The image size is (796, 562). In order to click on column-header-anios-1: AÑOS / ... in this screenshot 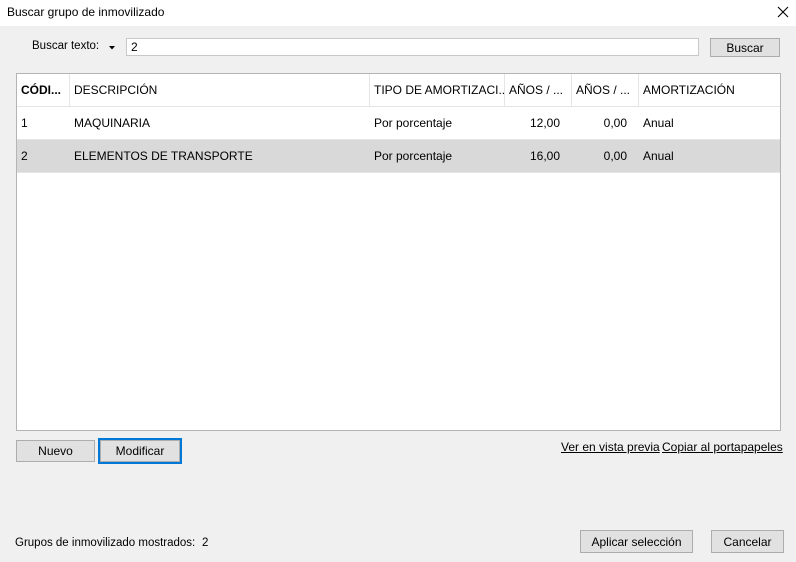, I will do `click(538, 90)`.